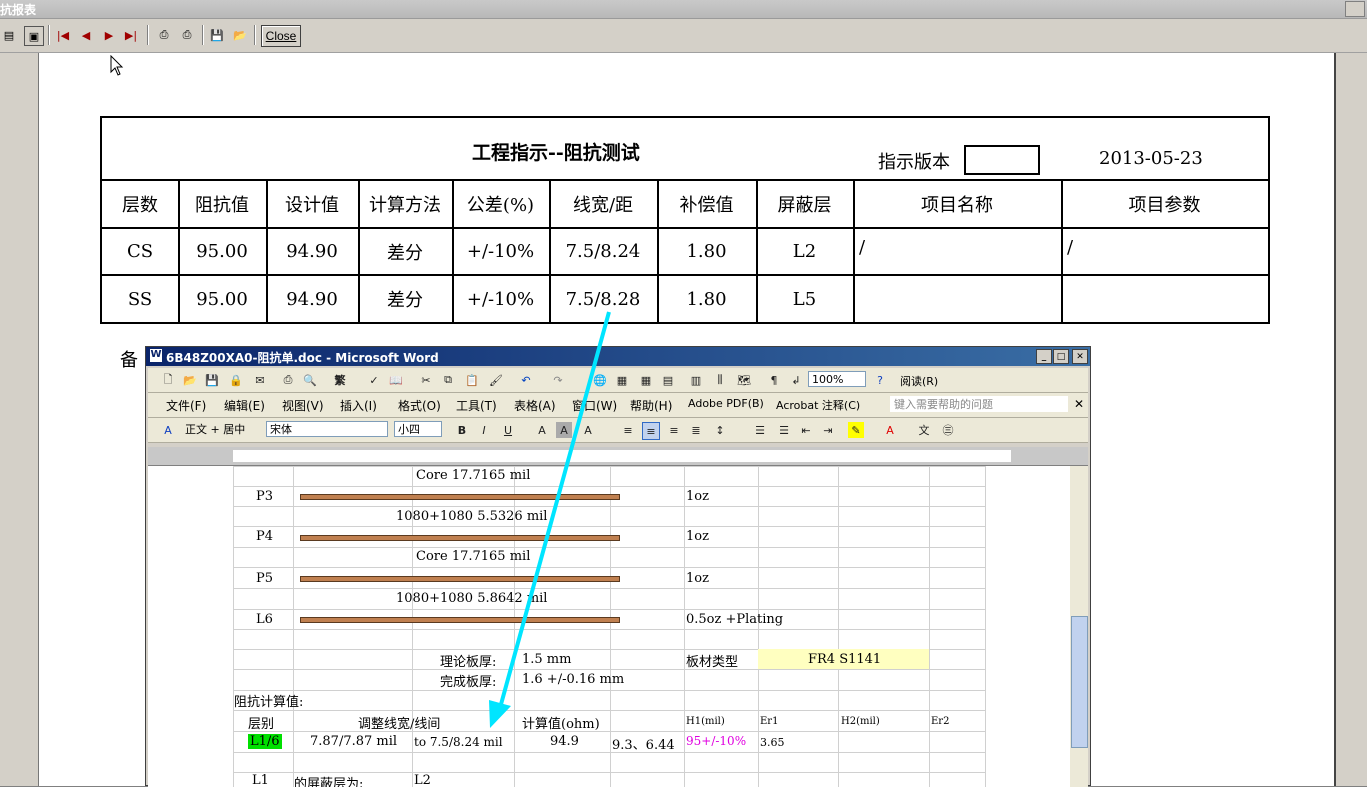  I want to click on bold-button: B, so click(462, 430).